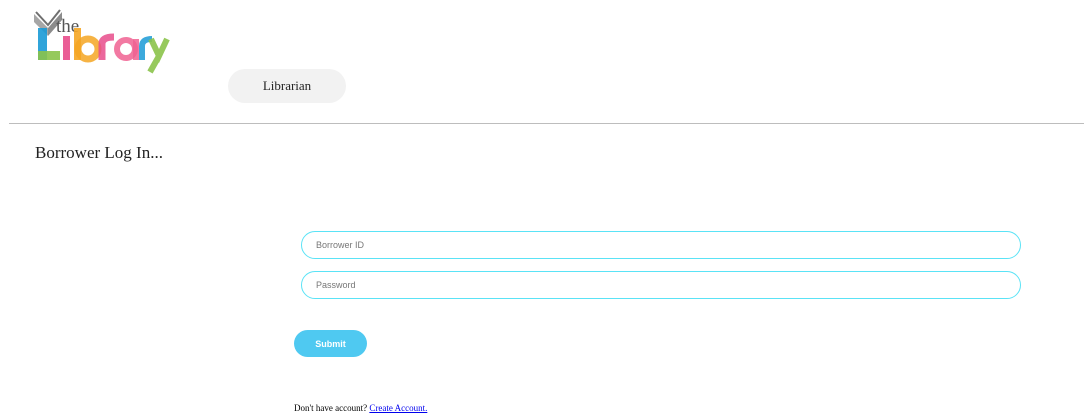 The image size is (1084, 416). What do you see at coordinates (331, 408) in the screenshot?
I see `signup-prompt-text: Don't have account?` at bounding box center [331, 408].